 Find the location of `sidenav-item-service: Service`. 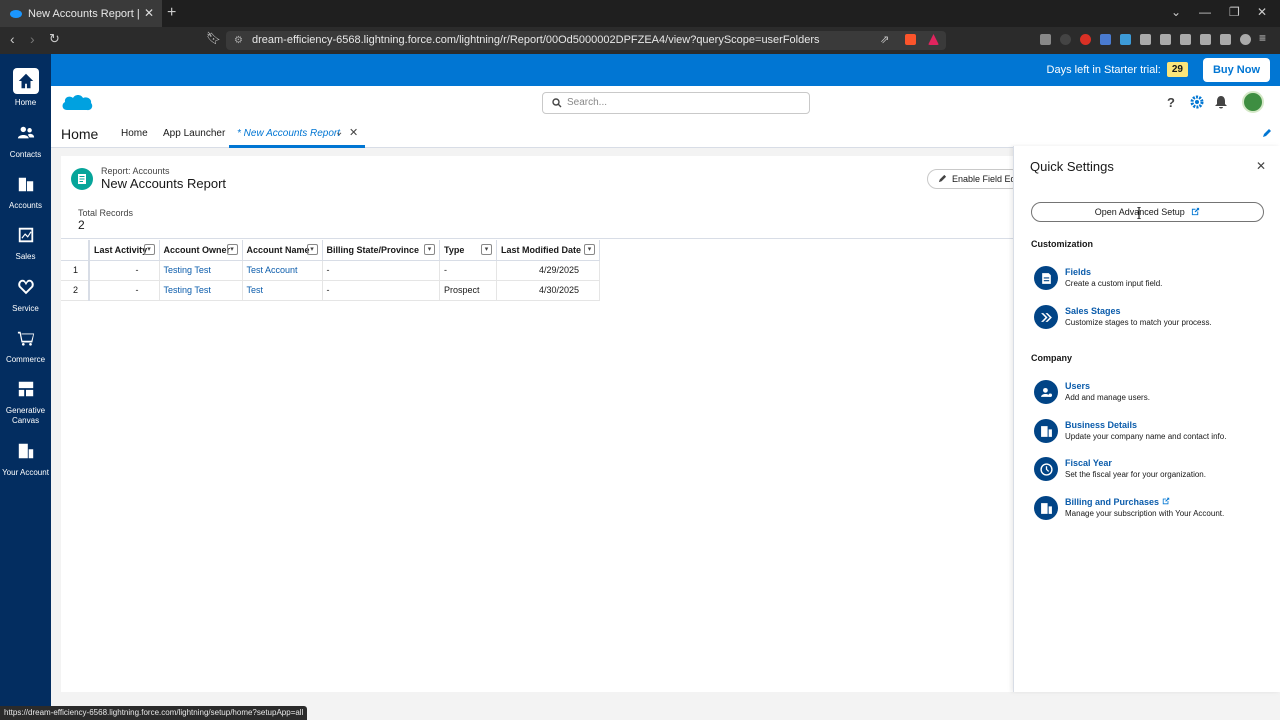

sidenav-item-service: Service is located at coordinates (25, 294).